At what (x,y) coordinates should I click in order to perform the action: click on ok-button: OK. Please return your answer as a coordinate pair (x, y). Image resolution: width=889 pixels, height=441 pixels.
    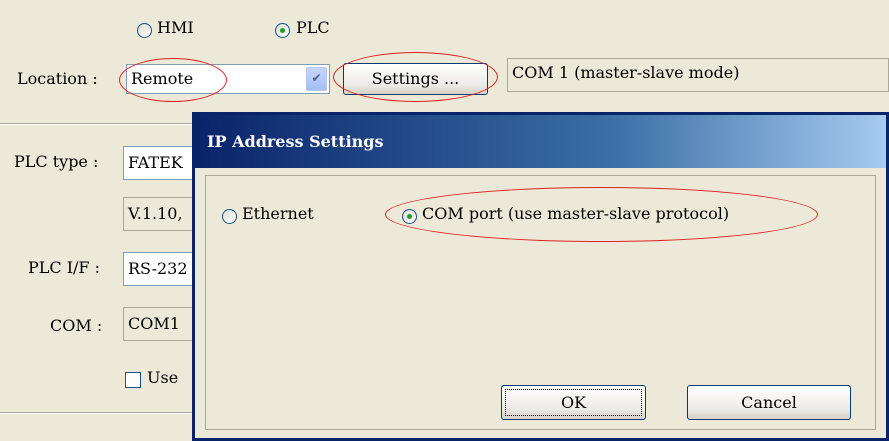
    Looking at the image, I should click on (573, 402).